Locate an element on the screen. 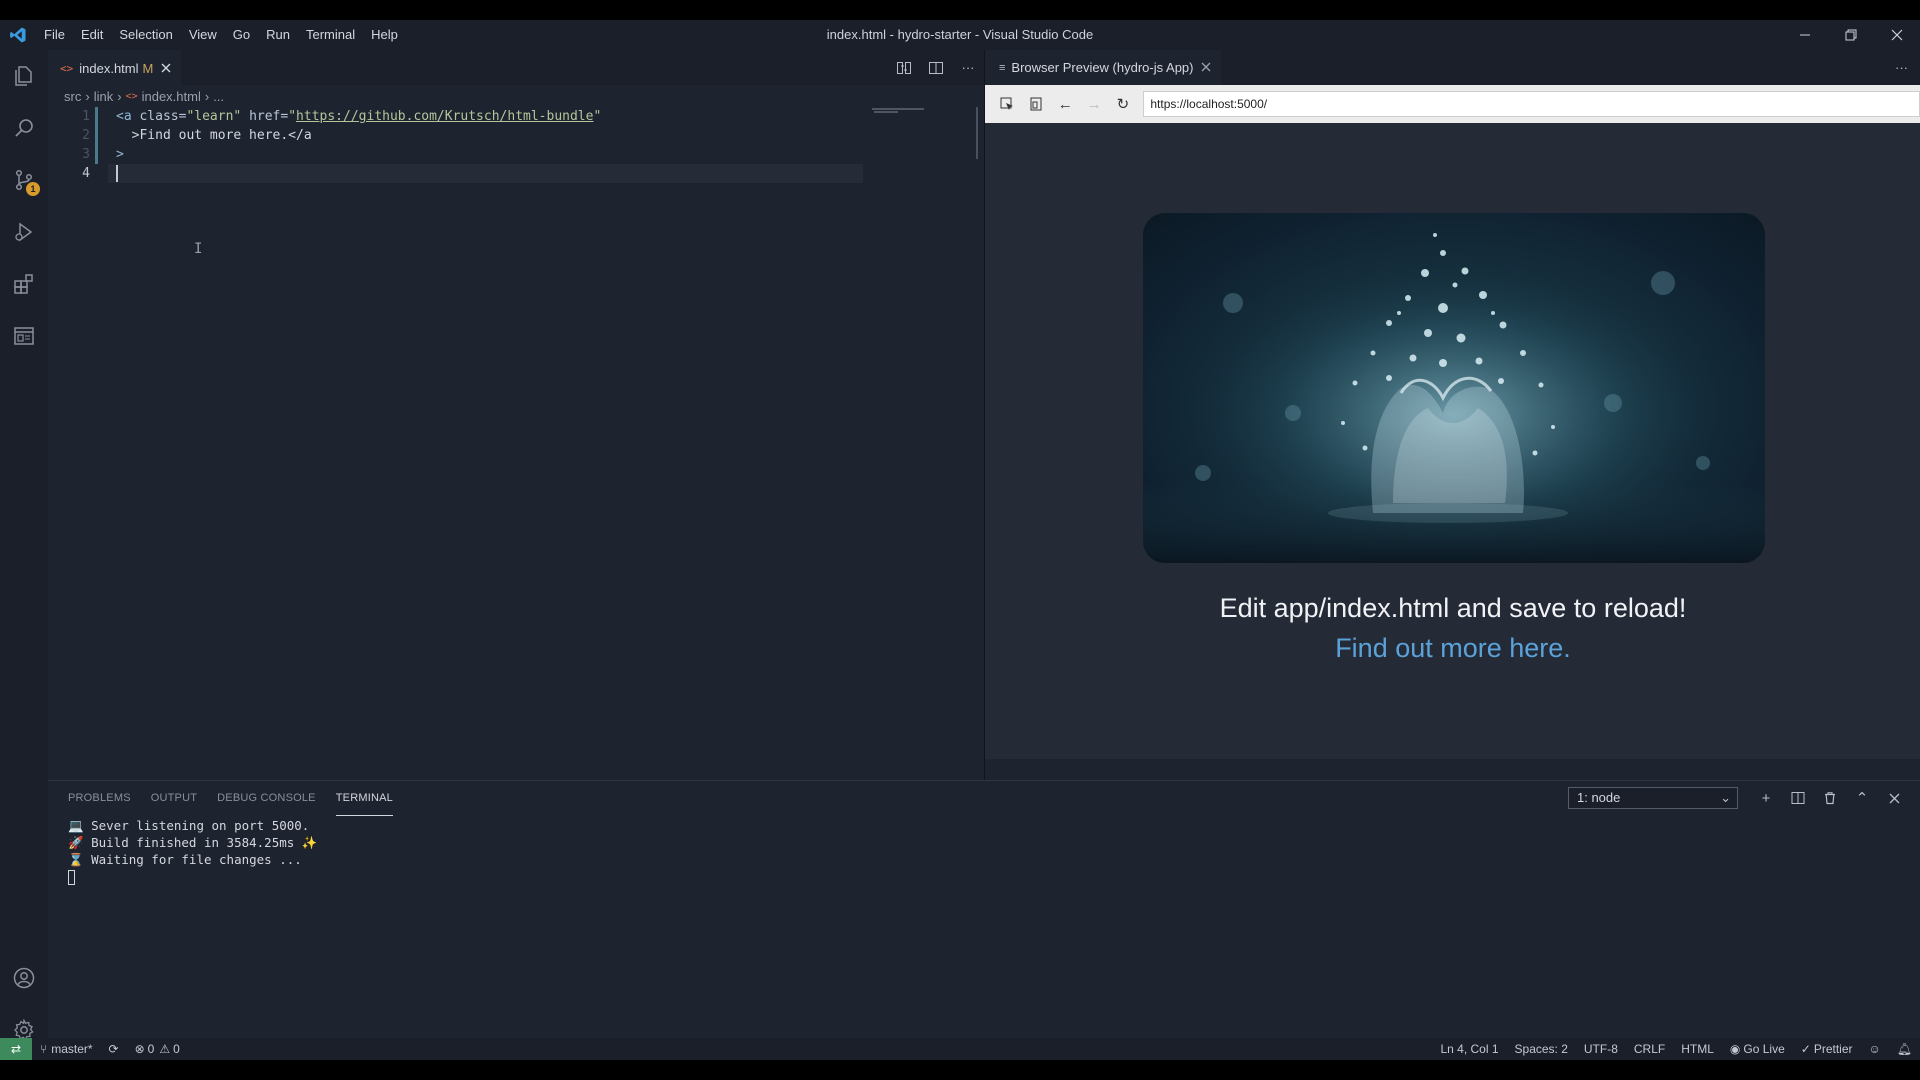  tab-terminal: TERMINAL is located at coordinates (364, 798).